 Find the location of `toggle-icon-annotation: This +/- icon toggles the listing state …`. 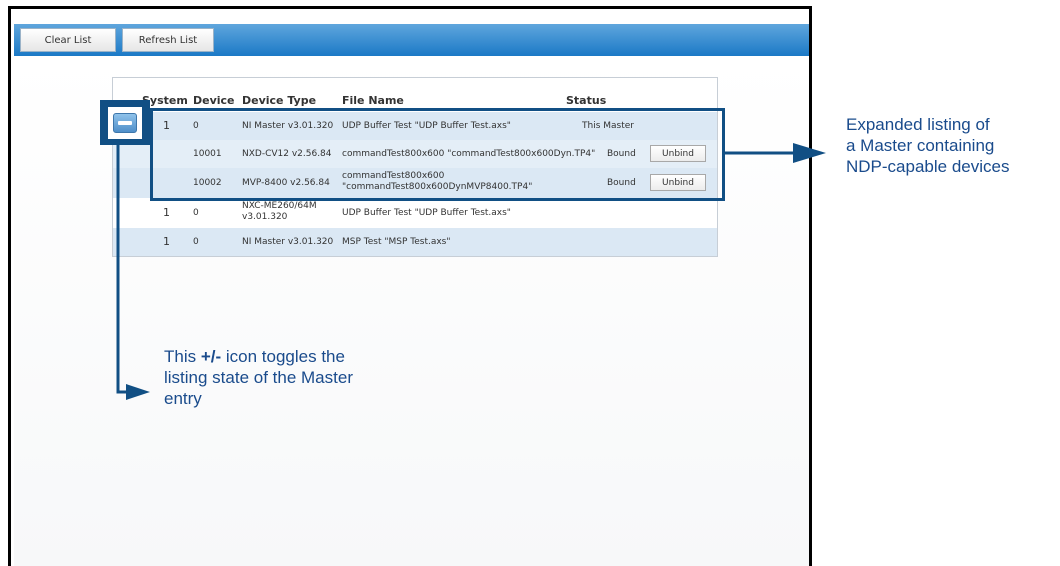

toggle-icon-annotation: This +/- icon toggles the listing state … is located at coordinates (258, 377).